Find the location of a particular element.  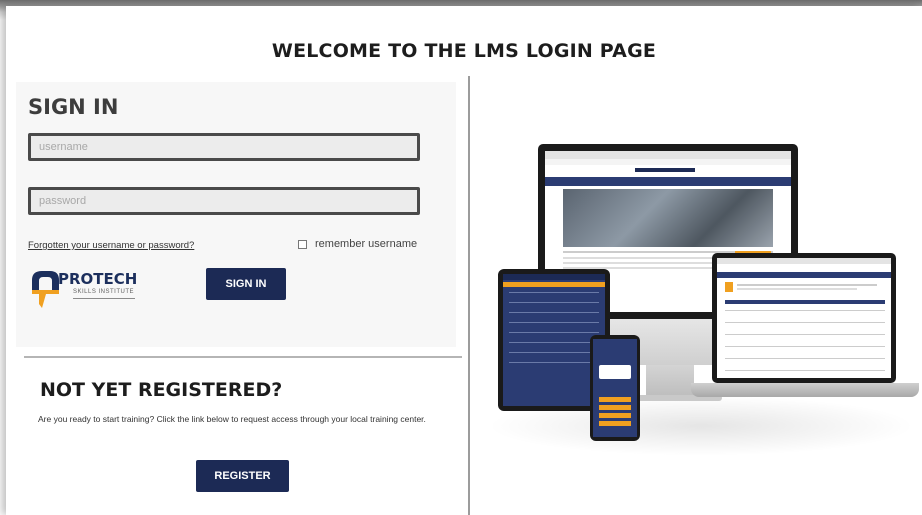

section-divider is located at coordinates (243, 357).